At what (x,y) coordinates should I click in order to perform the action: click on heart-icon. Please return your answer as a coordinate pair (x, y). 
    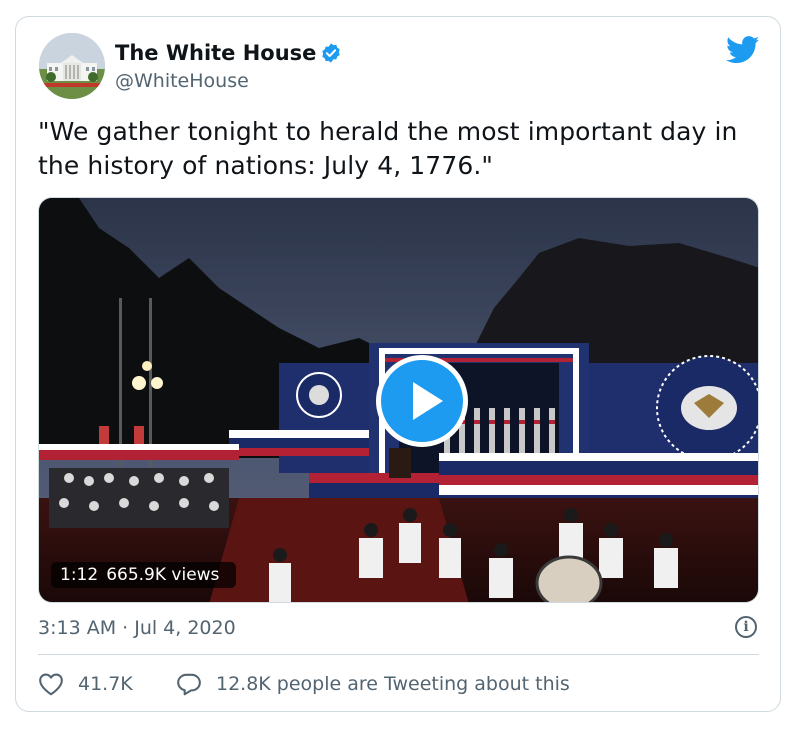
    Looking at the image, I should click on (51, 684).